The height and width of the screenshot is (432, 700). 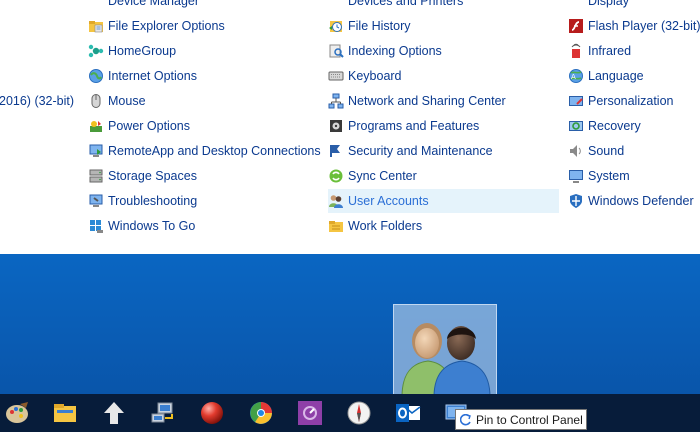 What do you see at coordinates (576, 126) in the screenshot?
I see `recovery-icon` at bounding box center [576, 126].